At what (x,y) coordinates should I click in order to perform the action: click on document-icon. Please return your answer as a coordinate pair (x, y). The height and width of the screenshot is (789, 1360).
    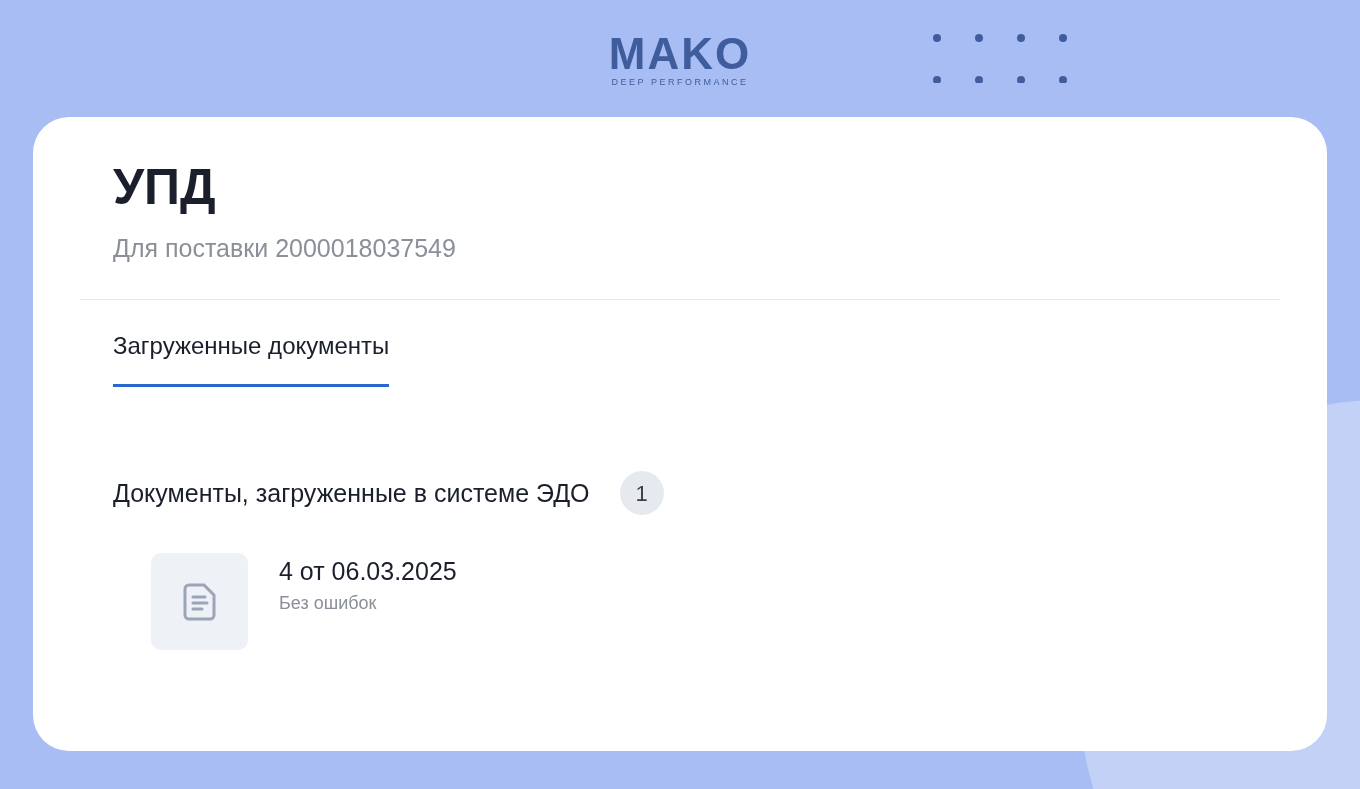
    Looking at the image, I should click on (199, 601).